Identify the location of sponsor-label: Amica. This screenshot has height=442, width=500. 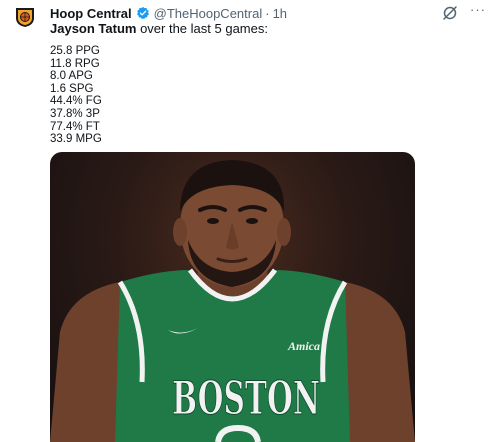
(303, 346).